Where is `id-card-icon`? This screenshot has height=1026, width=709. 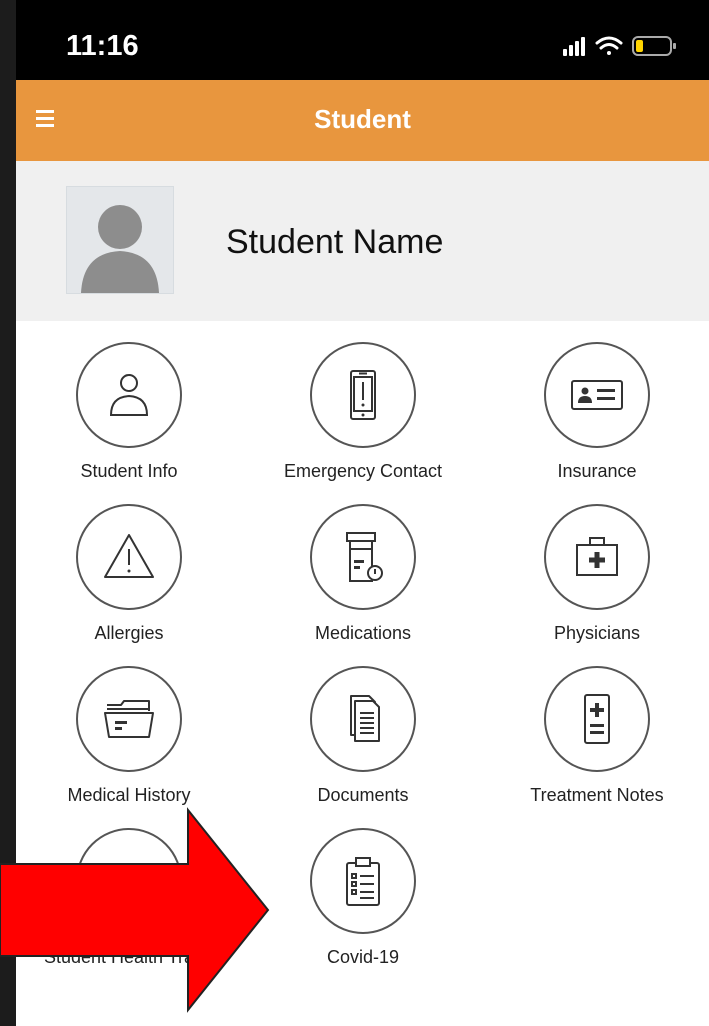
id-card-icon is located at coordinates (597, 395).